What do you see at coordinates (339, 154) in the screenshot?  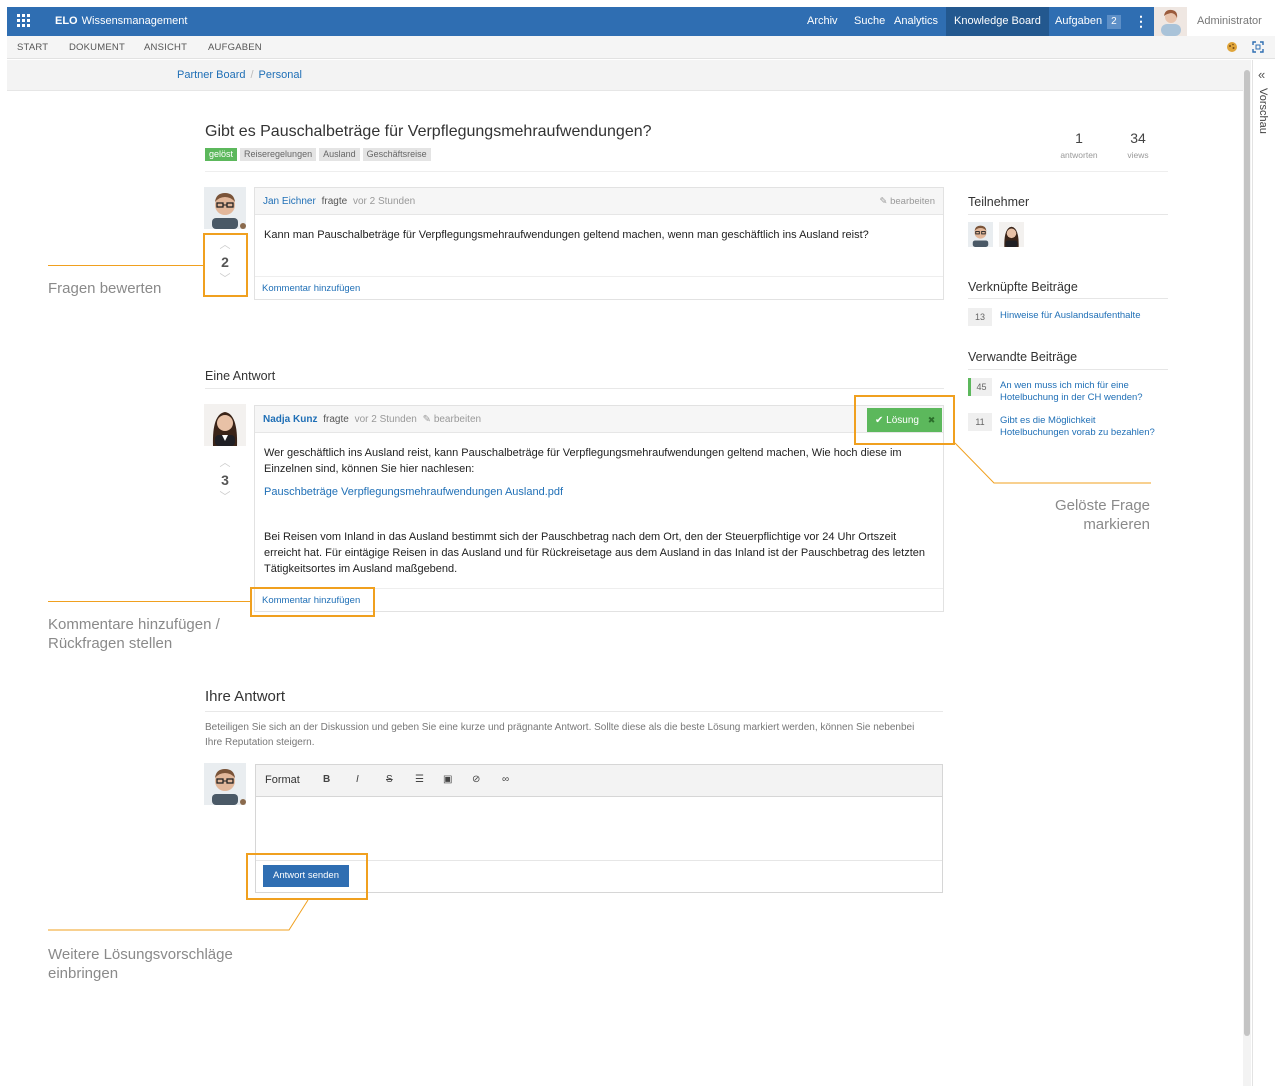 I see `tag-ausland: Ausland` at bounding box center [339, 154].